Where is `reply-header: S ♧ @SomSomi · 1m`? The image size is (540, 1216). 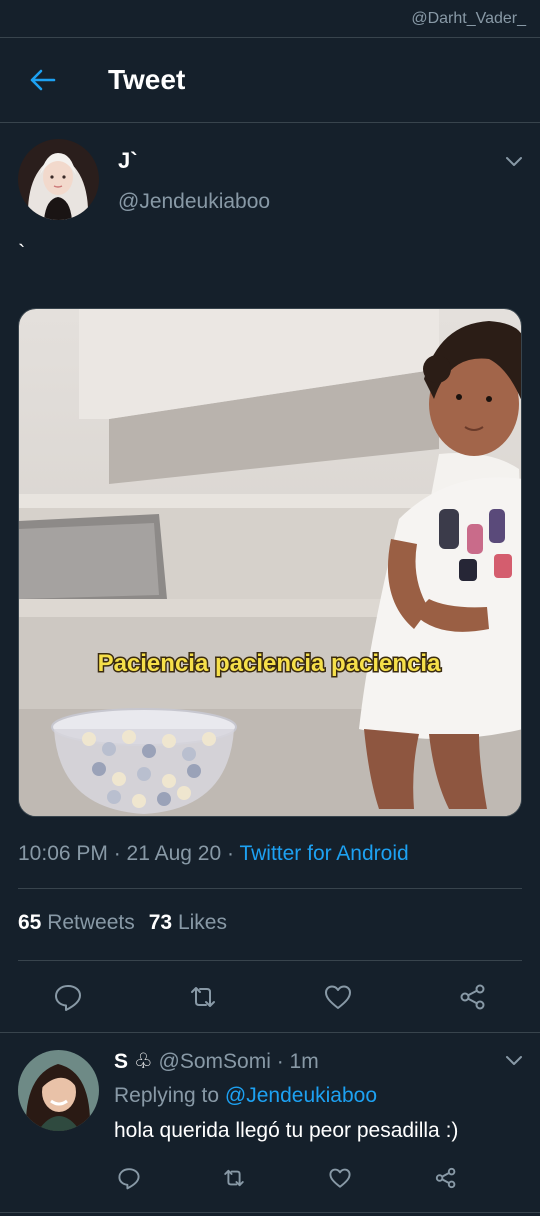
reply-header: S ♧ @SomSomi · 1m is located at coordinates (216, 1061).